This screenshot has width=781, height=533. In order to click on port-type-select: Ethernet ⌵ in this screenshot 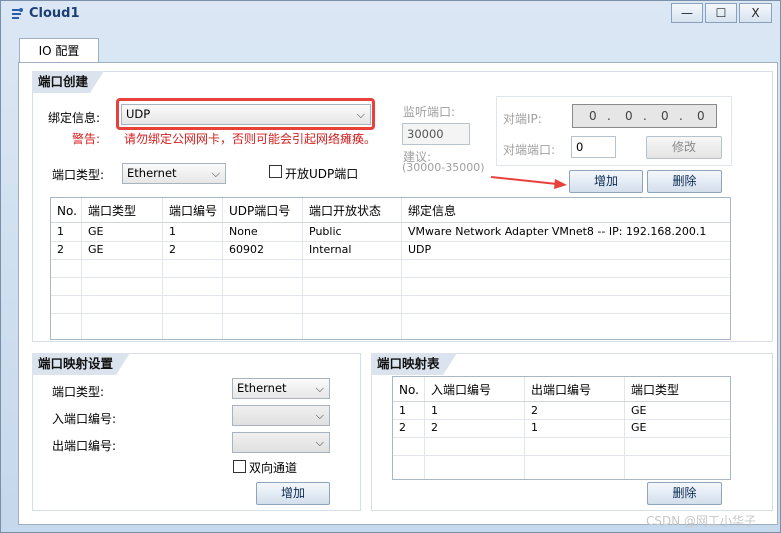, I will do `click(174, 173)`.